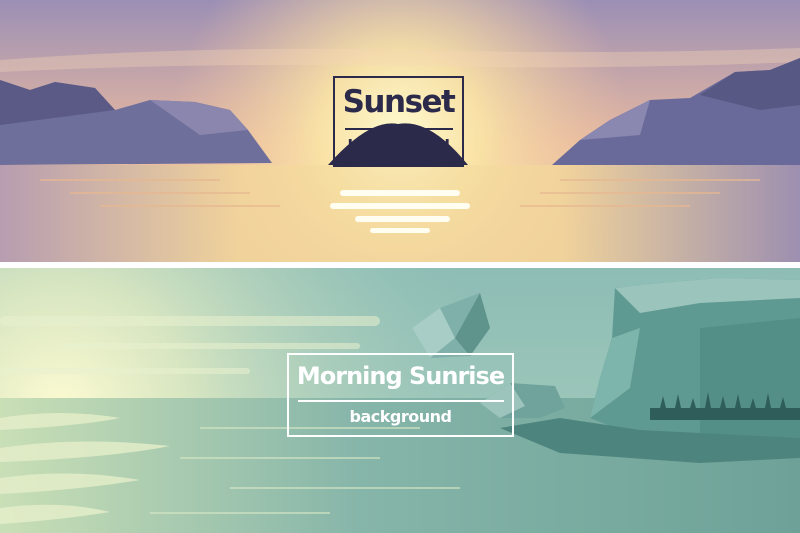  What do you see at coordinates (400, 376) in the screenshot?
I see `morning-title: Morning Sunrise` at bounding box center [400, 376].